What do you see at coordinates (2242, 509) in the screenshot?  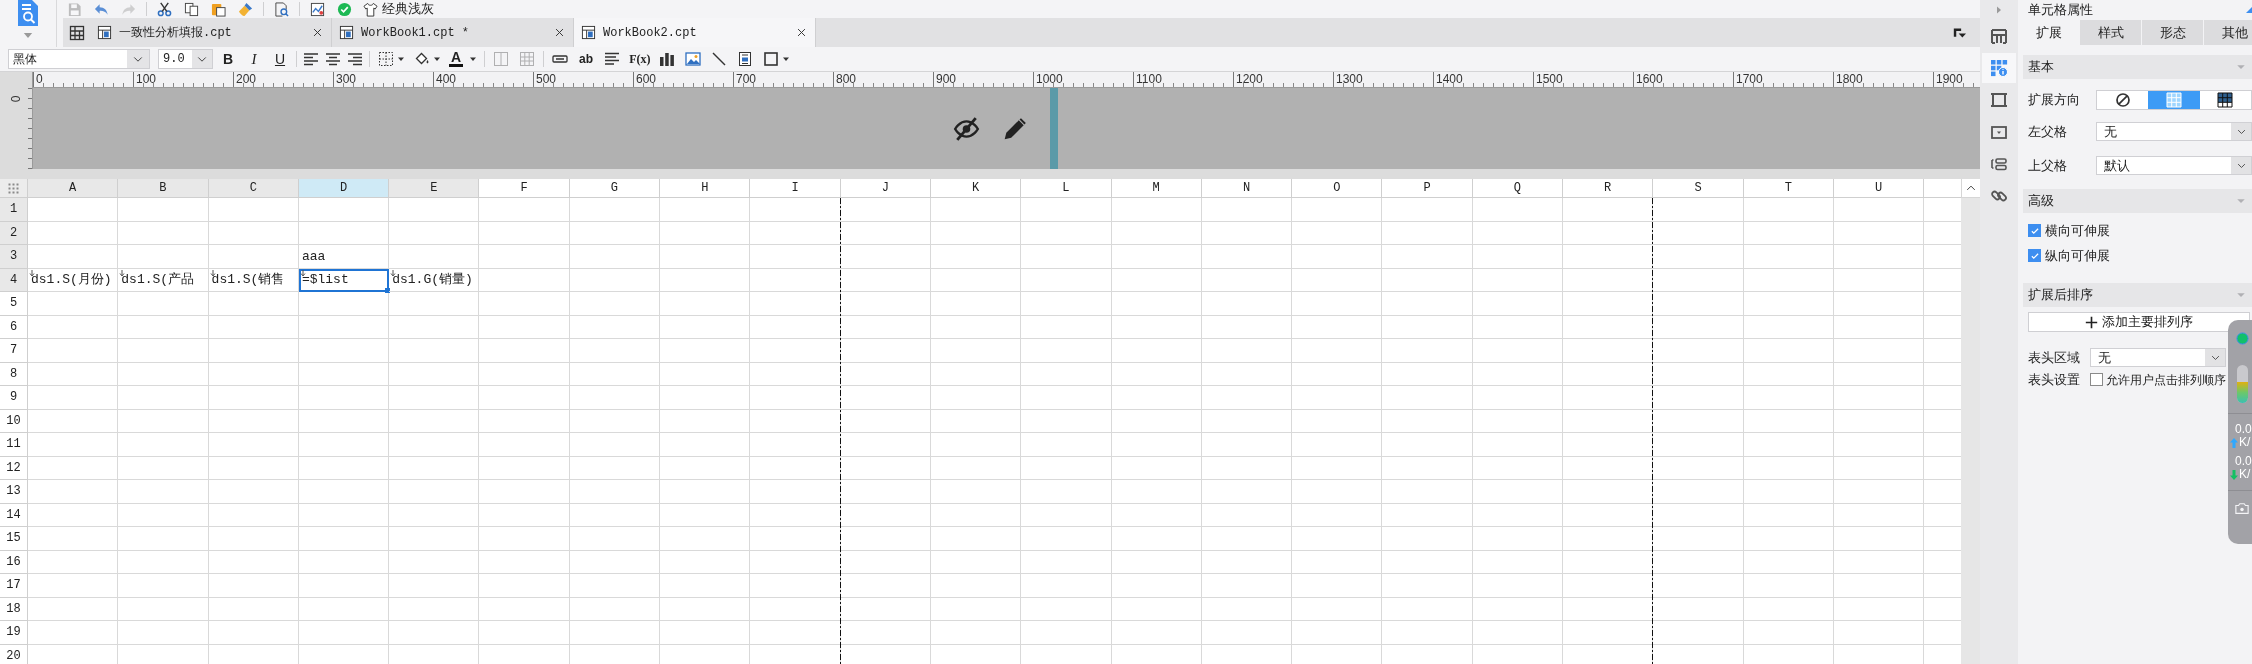 I see `camera-icon` at bounding box center [2242, 509].